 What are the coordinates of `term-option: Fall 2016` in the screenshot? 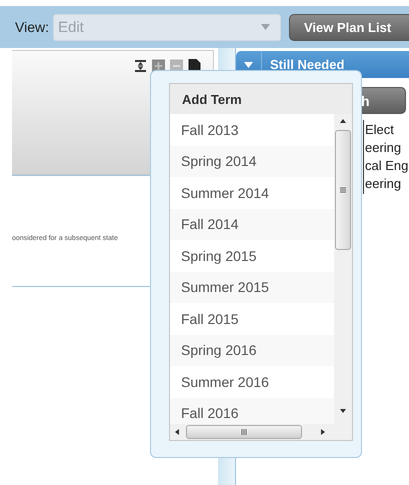 It's located at (252, 411).